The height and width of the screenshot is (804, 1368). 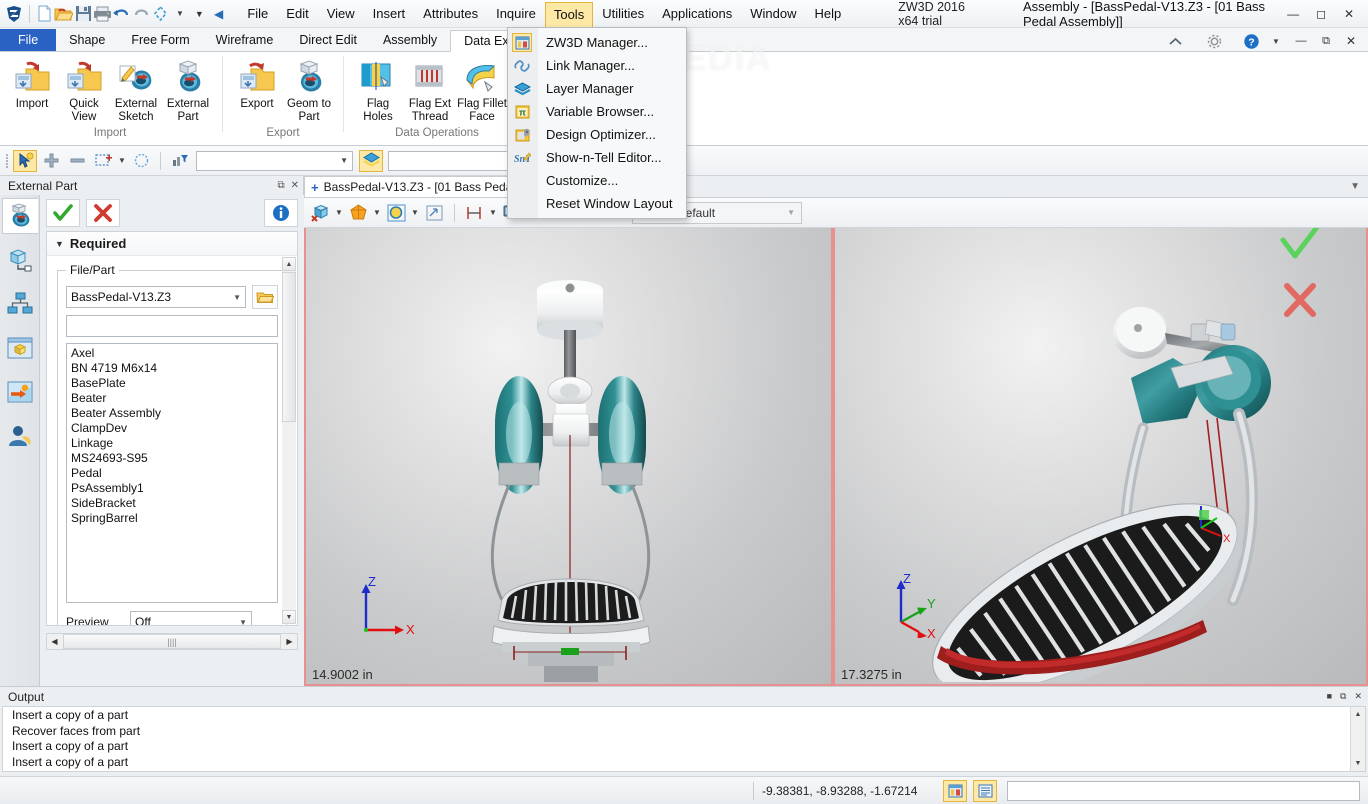 I want to click on menu-applications: Applications, so click(x=697, y=14).